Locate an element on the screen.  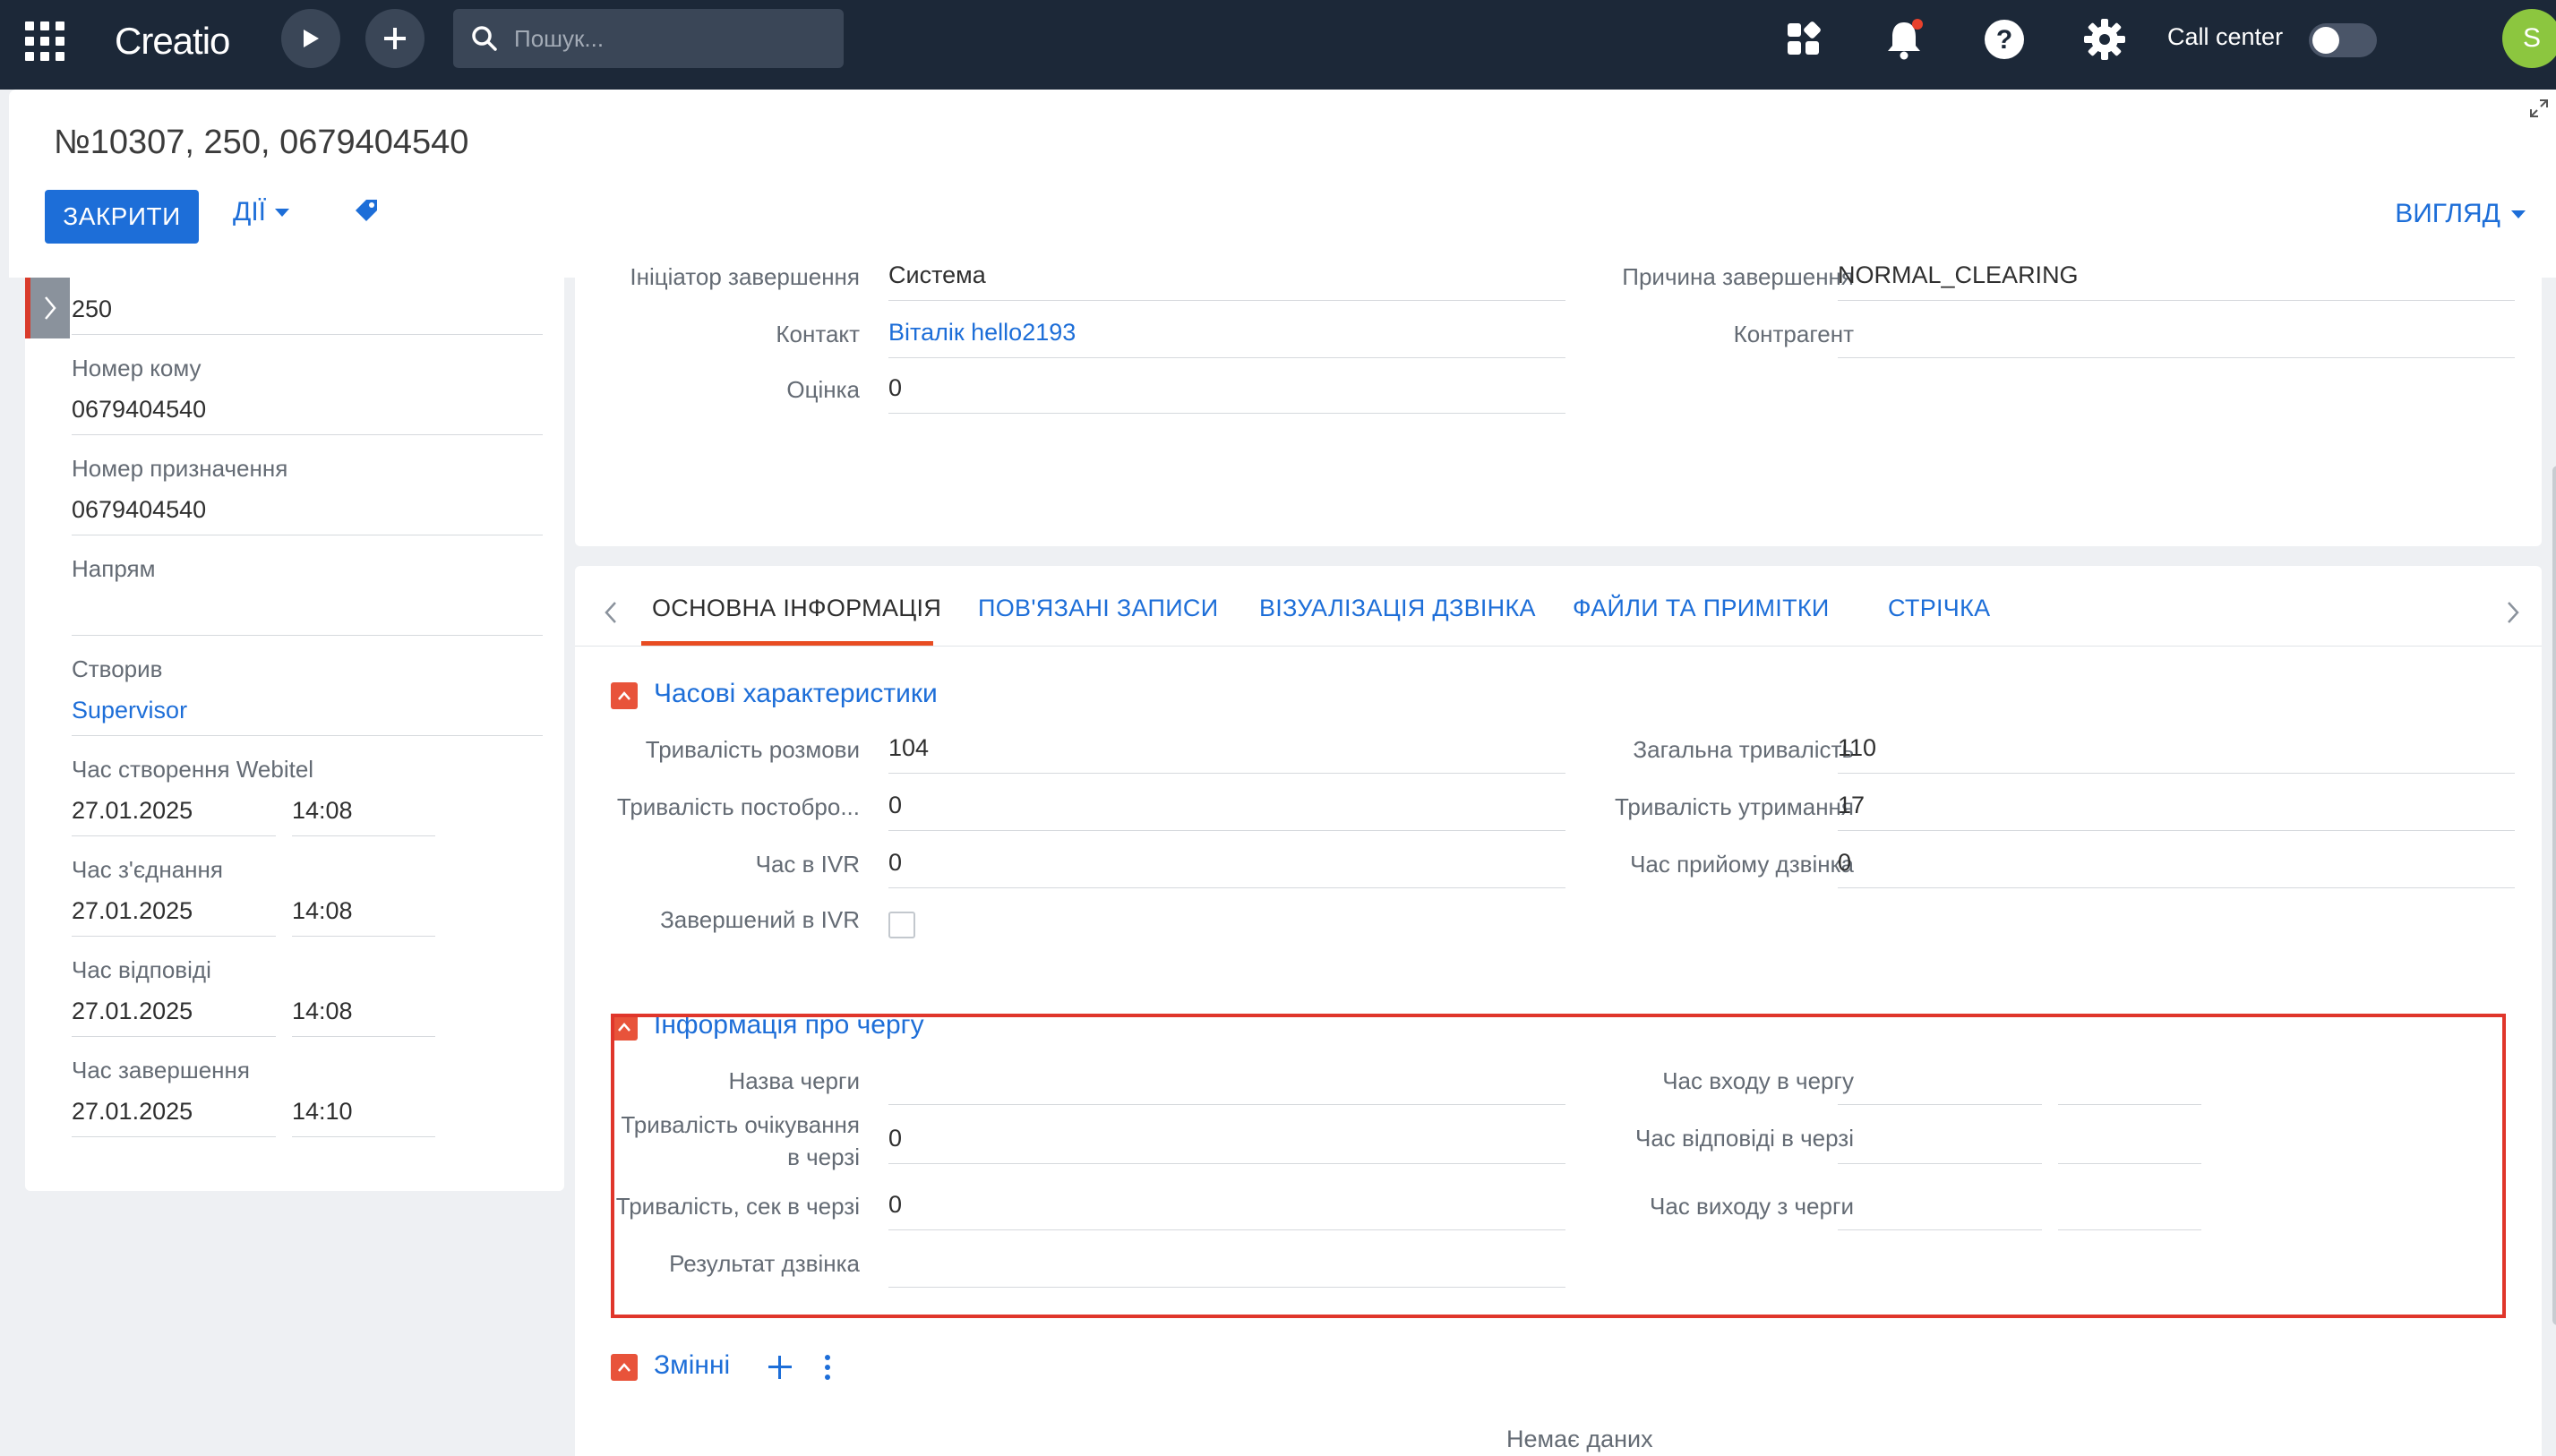
apps-menu-icon is located at coordinates (44, 41).